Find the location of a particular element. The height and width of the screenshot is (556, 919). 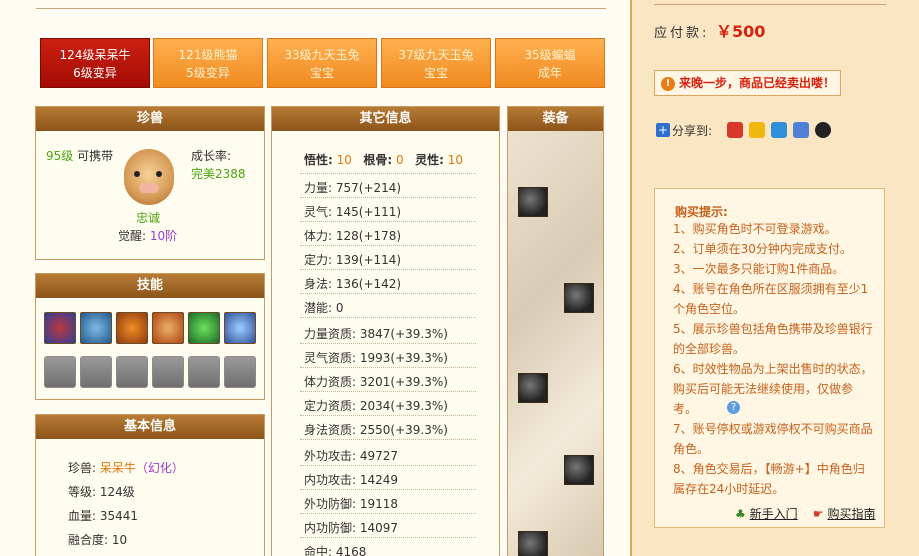

plus-icon: + is located at coordinates (663, 130).